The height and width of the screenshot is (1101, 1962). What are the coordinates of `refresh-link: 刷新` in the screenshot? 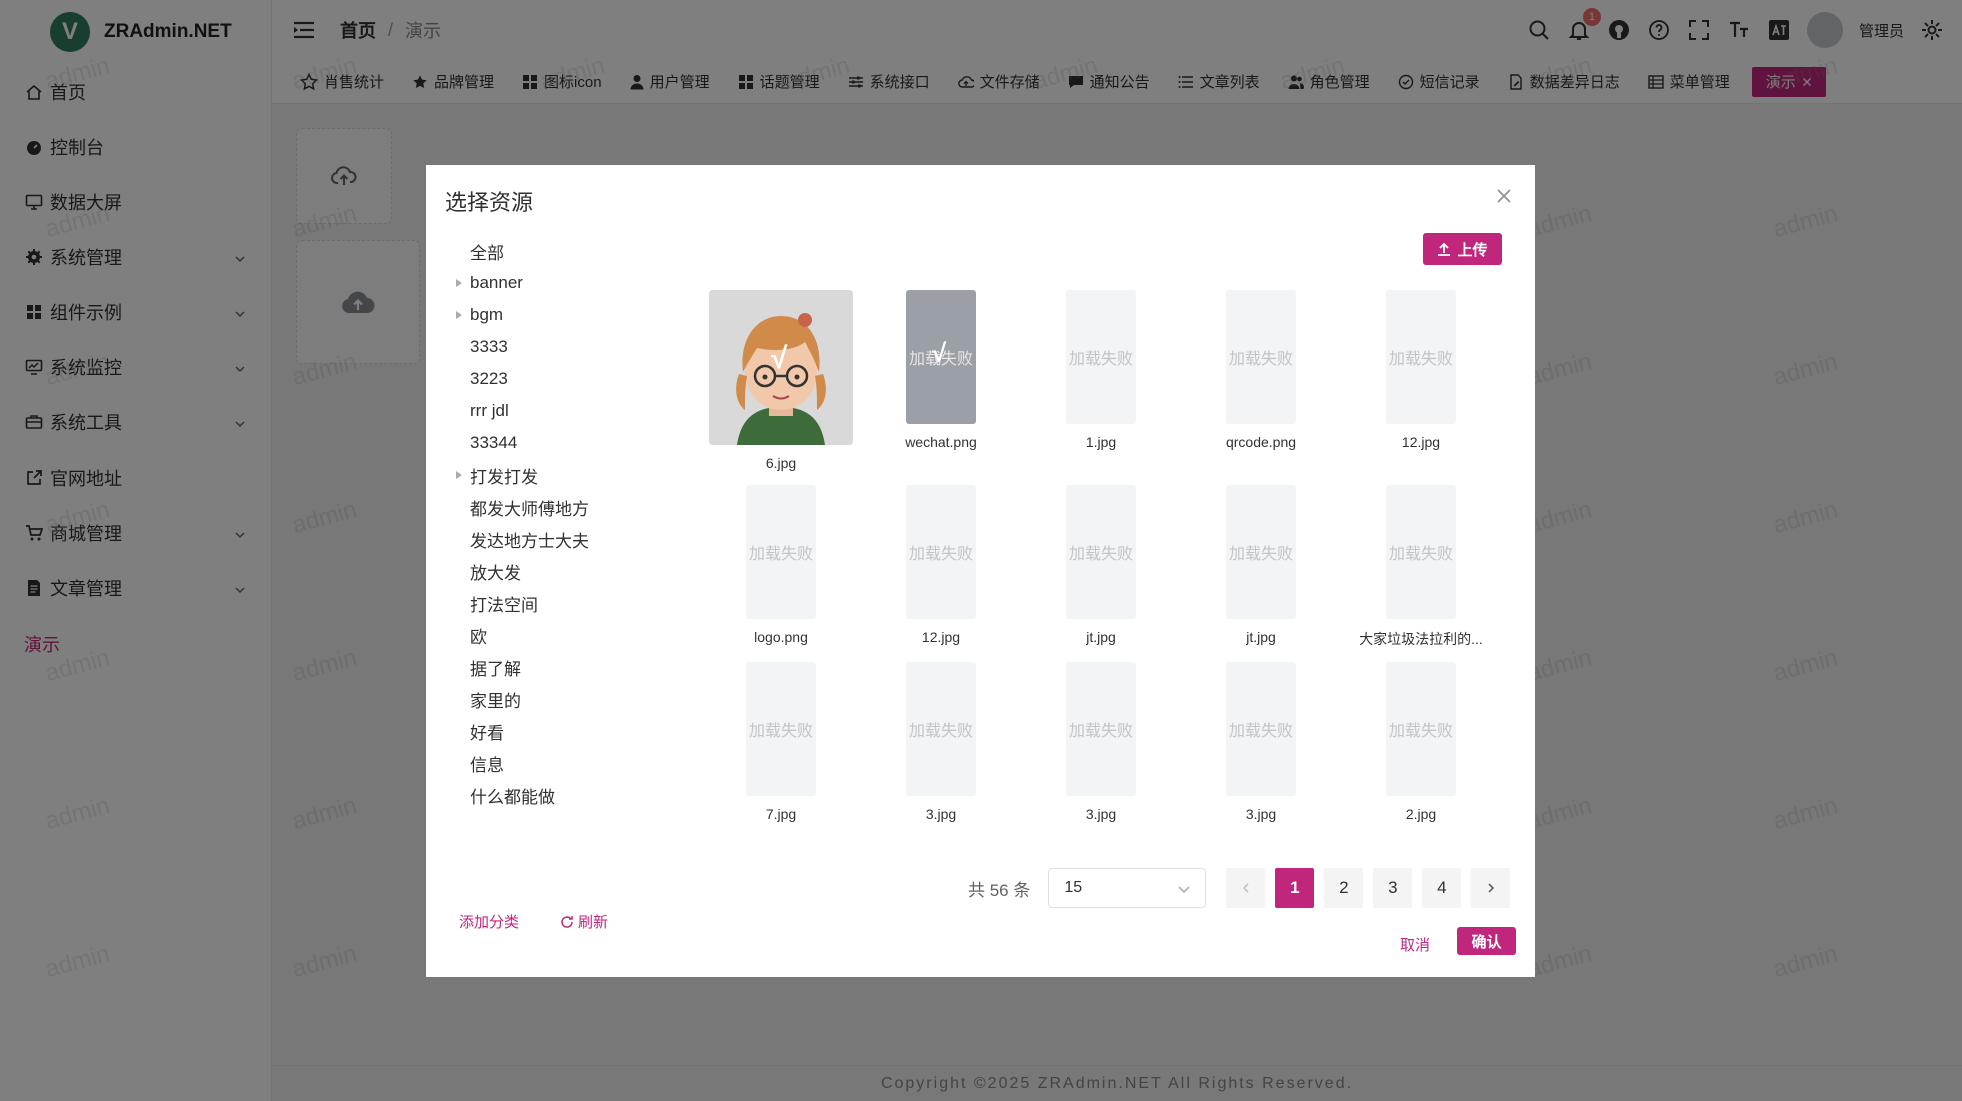 It's located at (584, 921).